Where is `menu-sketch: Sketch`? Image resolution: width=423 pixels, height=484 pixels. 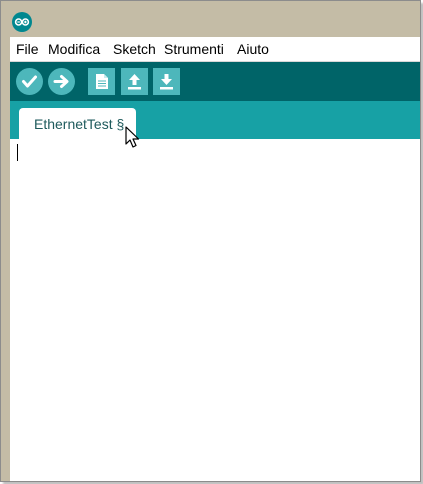
menu-sketch: Sketch is located at coordinates (134, 49).